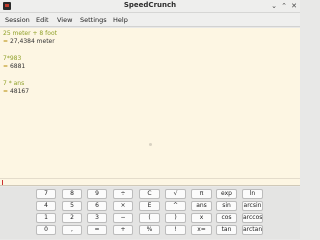 The image size is (320, 240). Describe the element at coordinates (72, 230) in the screenshot. I see `key-decimal-comma: ,` at that location.